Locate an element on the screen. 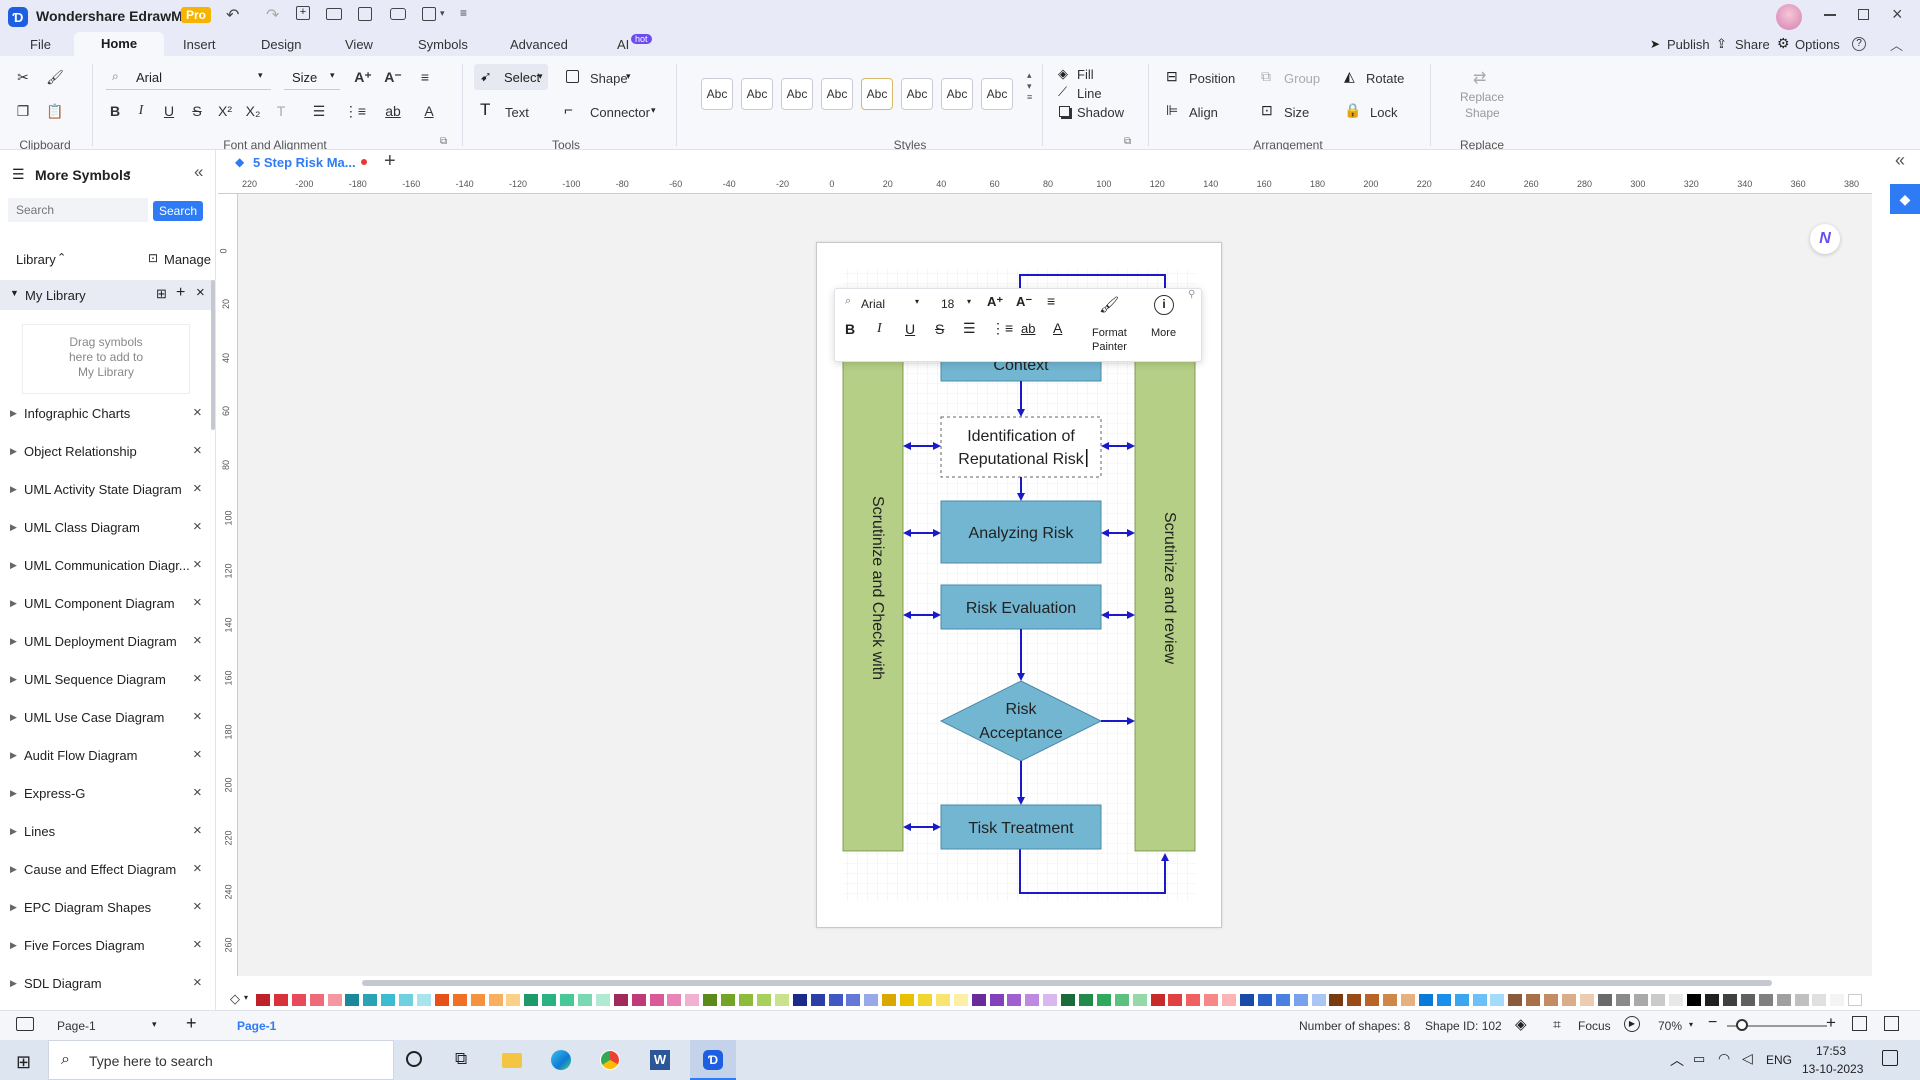 The width and height of the screenshot is (1920, 1080). redo-icon: ↷ is located at coordinates (272, 15).